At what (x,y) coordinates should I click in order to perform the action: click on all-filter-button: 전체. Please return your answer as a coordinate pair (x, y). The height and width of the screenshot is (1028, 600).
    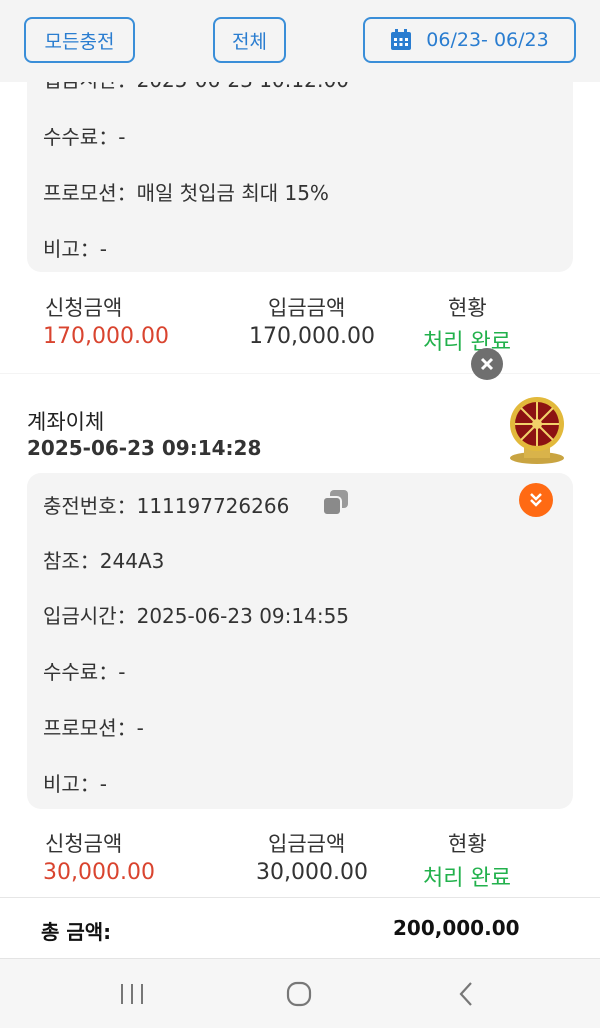
    Looking at the image, I should click on (249, 40).